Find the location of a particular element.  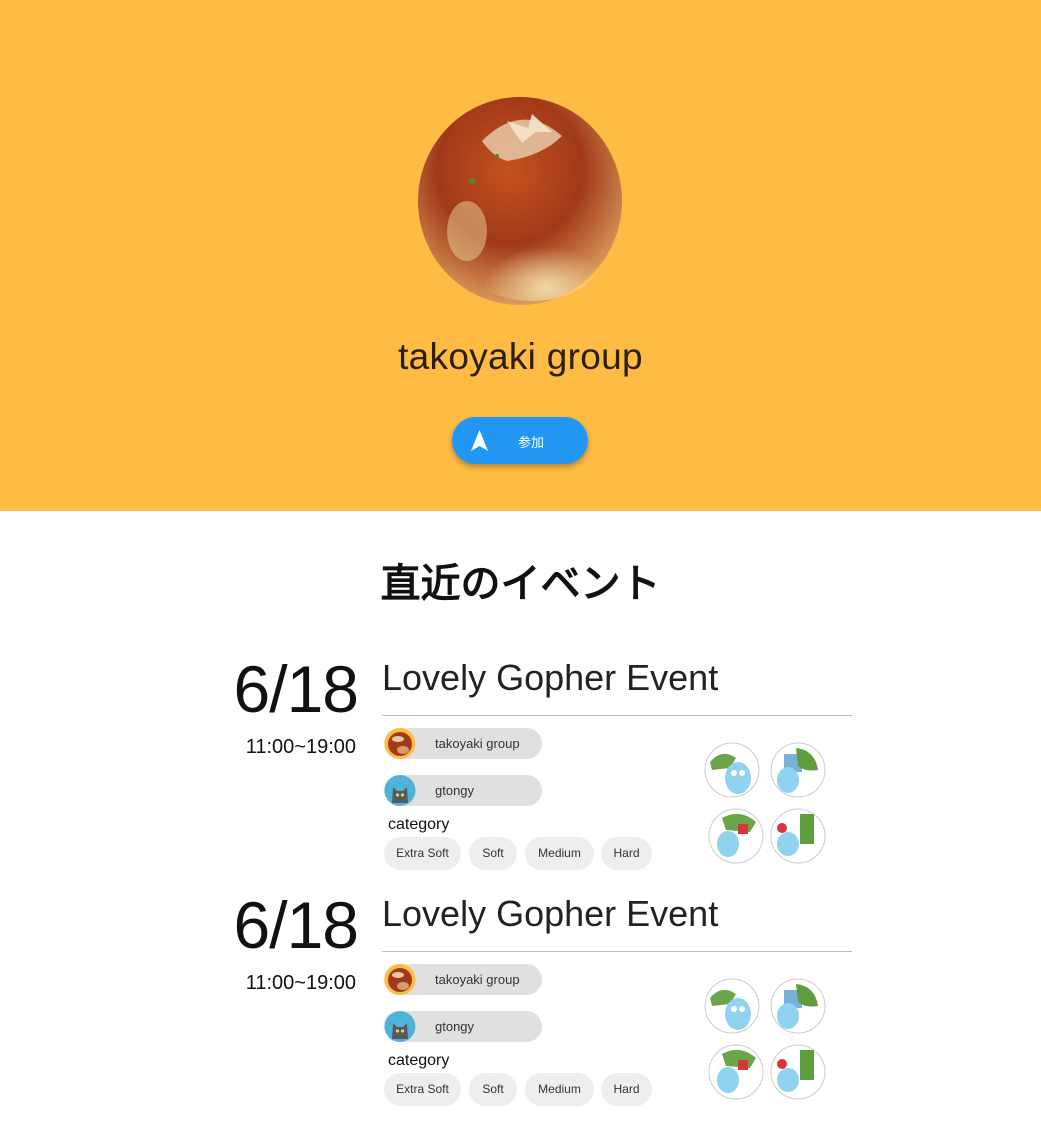

group-name: takoyaki group is located at coordinates (520, 356).